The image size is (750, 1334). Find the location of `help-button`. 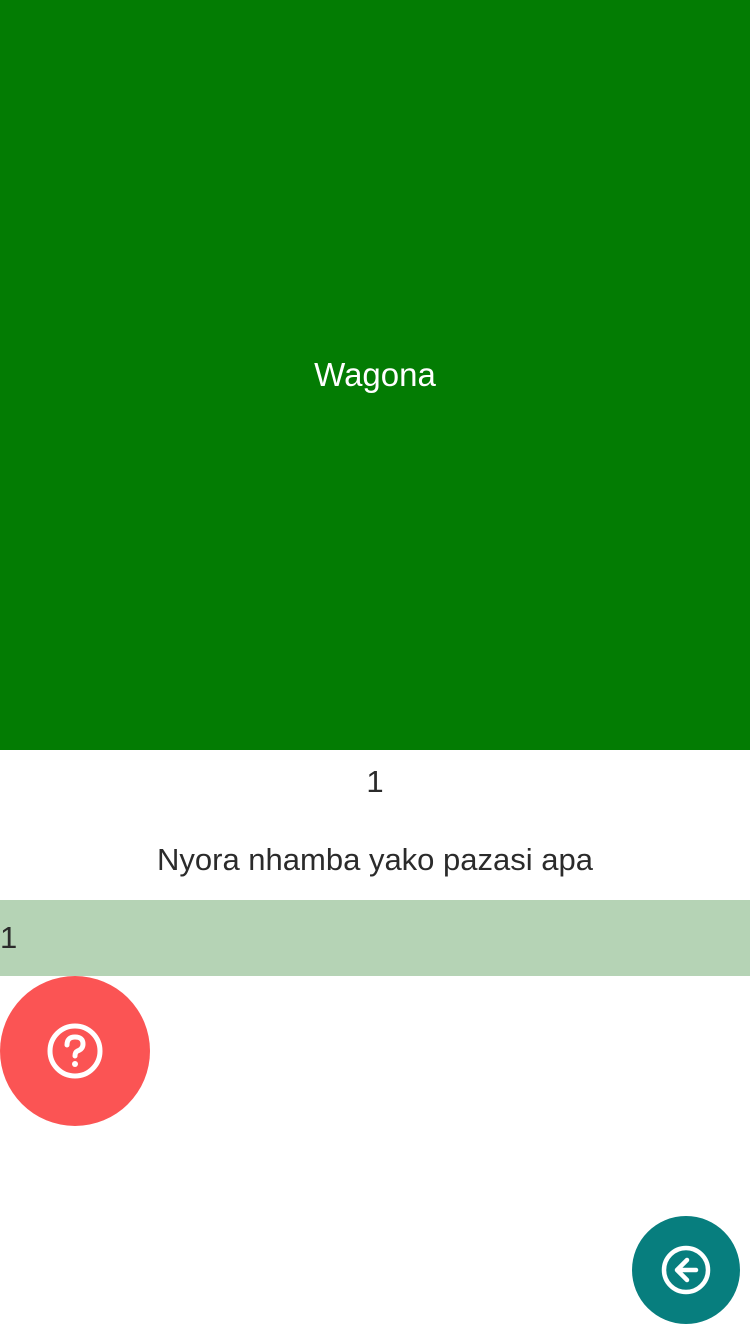

help-button is located at coordinates (75, 1051).